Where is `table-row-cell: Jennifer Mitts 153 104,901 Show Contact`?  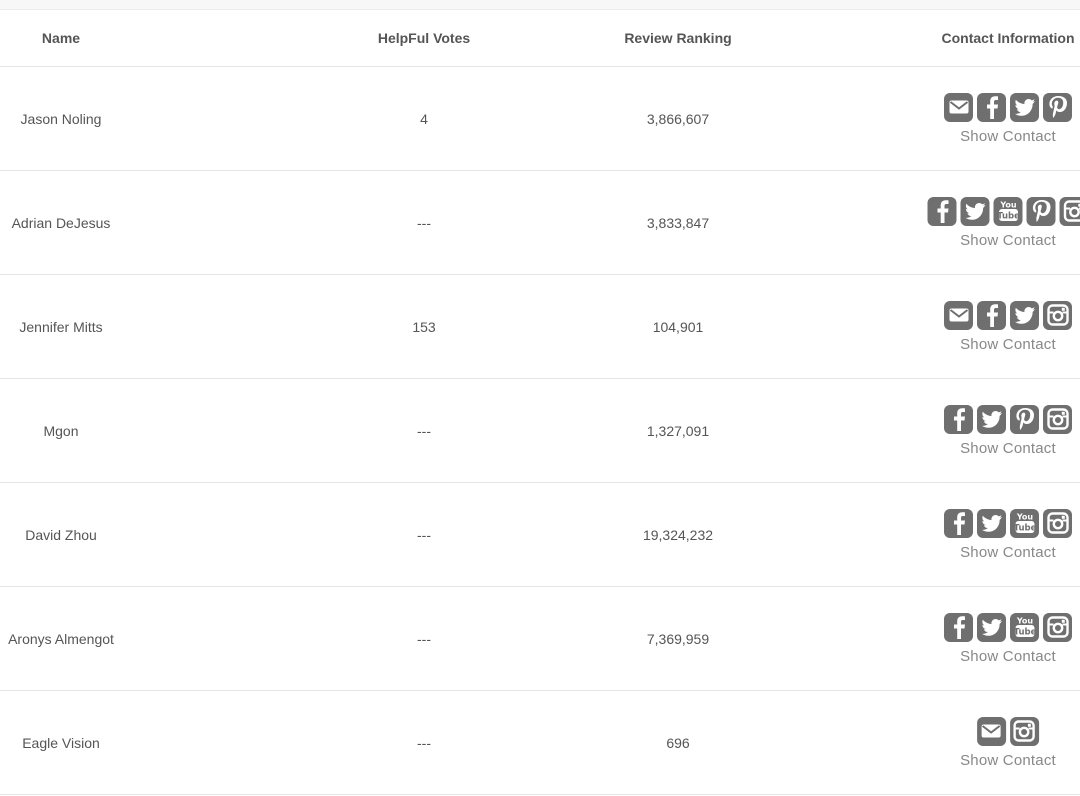 table-row-cell: Jennifer Mitts 153 104,901 Show Contact is located at coordinates (540, 326).